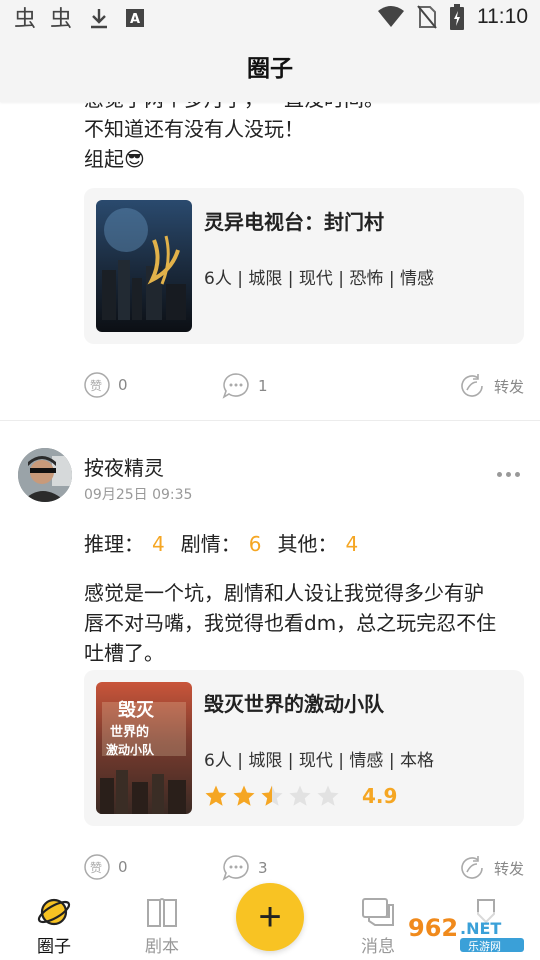 This screenshot has height=960, width=540. What do you see at coordinates (194, 129) in the screenshot?
I see `post-body-line: 不知道还有没有人没玩！` at bounding box center [194, 129].